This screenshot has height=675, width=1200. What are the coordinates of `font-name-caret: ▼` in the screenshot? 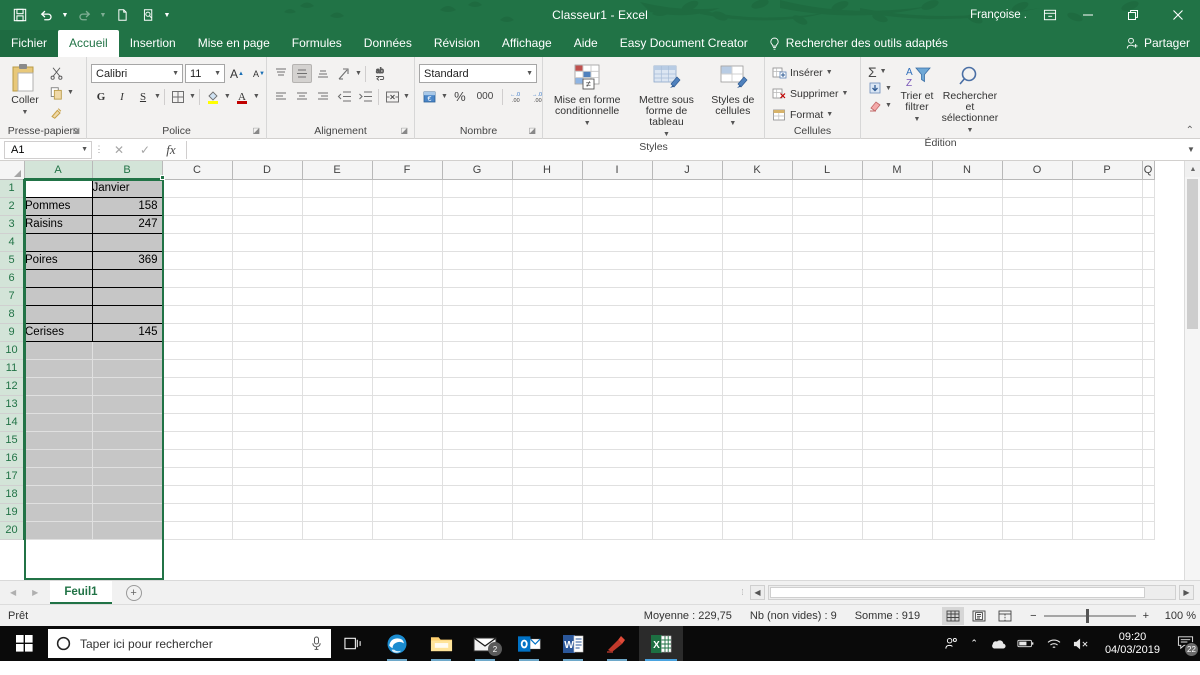 It's located at (175, 73).